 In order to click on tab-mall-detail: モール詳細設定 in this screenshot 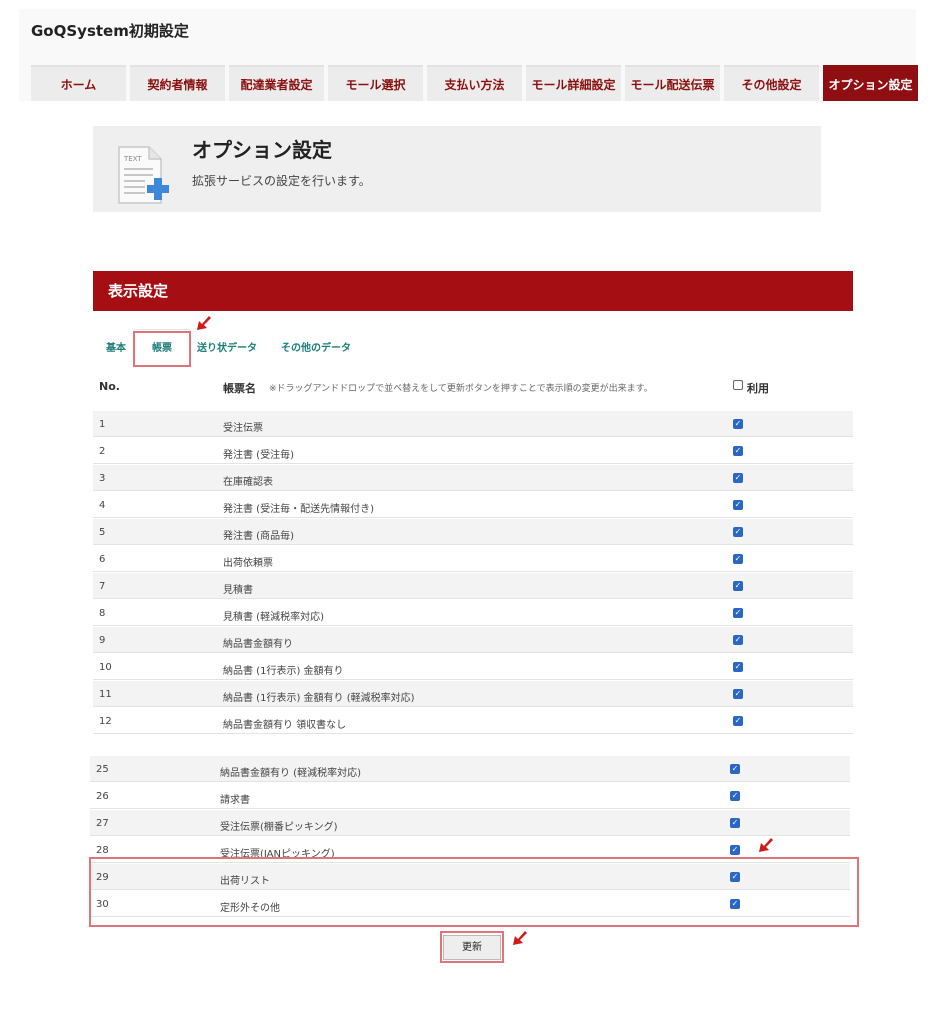, I will do `click(573, 83)`.